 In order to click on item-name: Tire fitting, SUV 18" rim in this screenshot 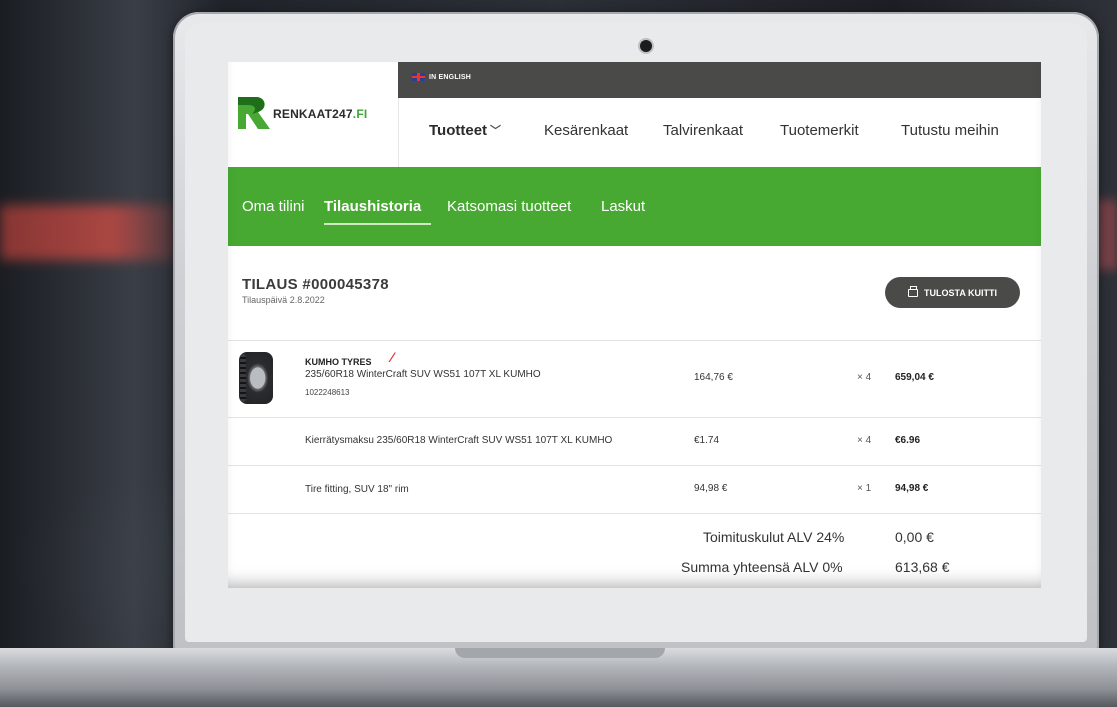, I will do `click(357, 489)`.